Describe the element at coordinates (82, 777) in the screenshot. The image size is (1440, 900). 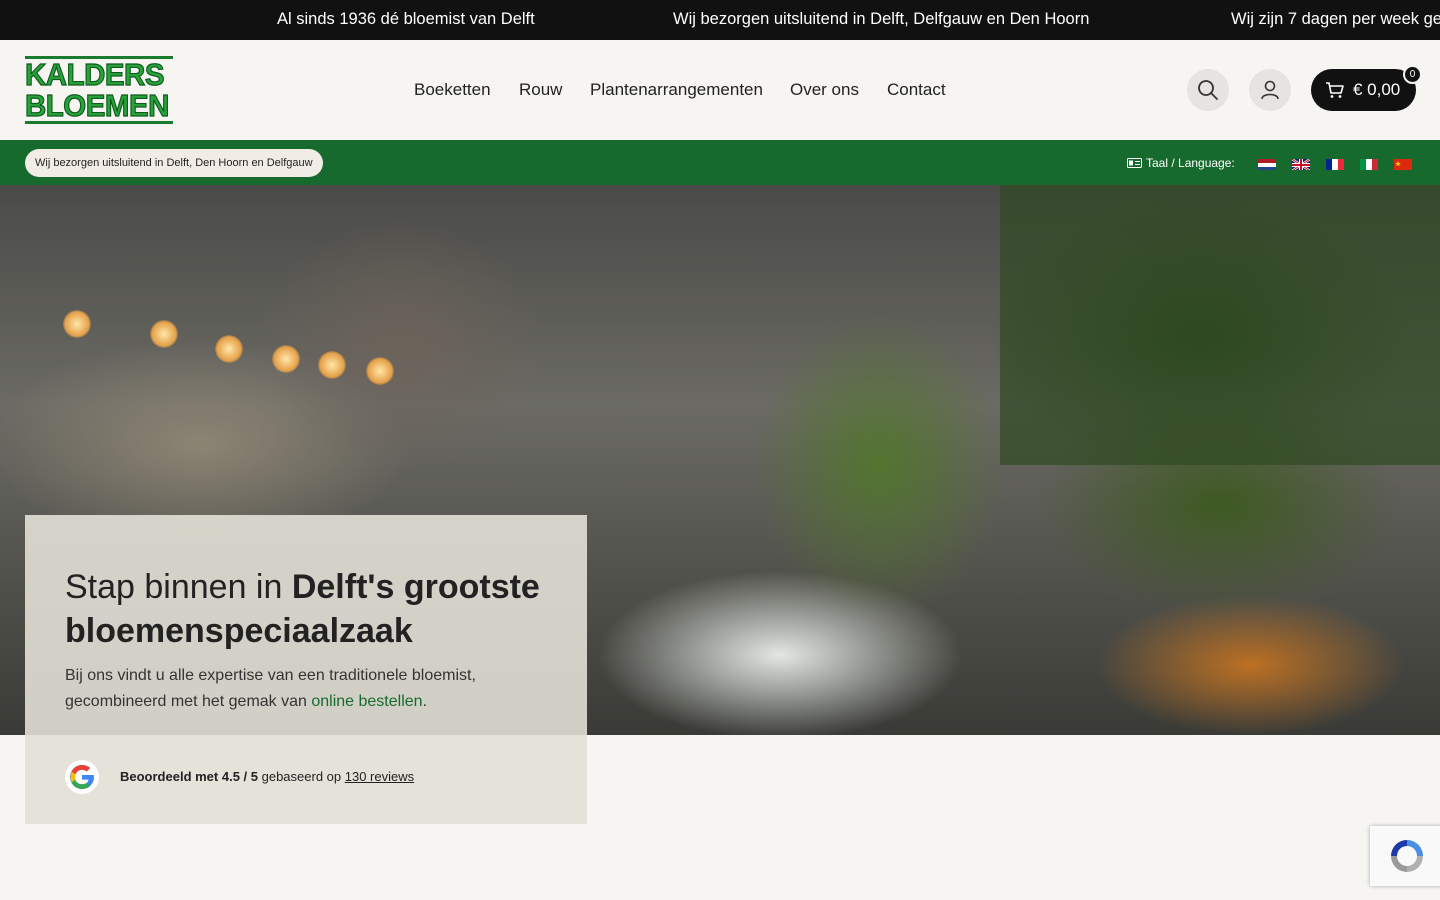
I see `google-icon` at that location.